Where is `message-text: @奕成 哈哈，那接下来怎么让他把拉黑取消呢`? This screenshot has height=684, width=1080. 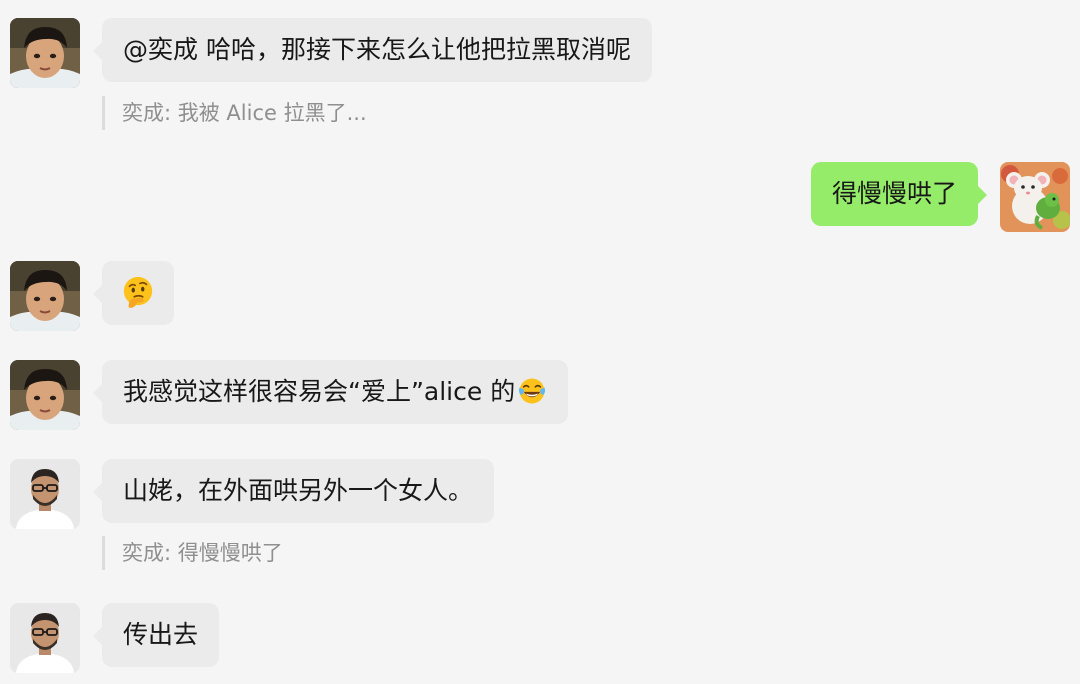
message-text: @奕成 哈哈，那接下来怎么让他把拉黑取消呢 is located at coordinates (377, 49).